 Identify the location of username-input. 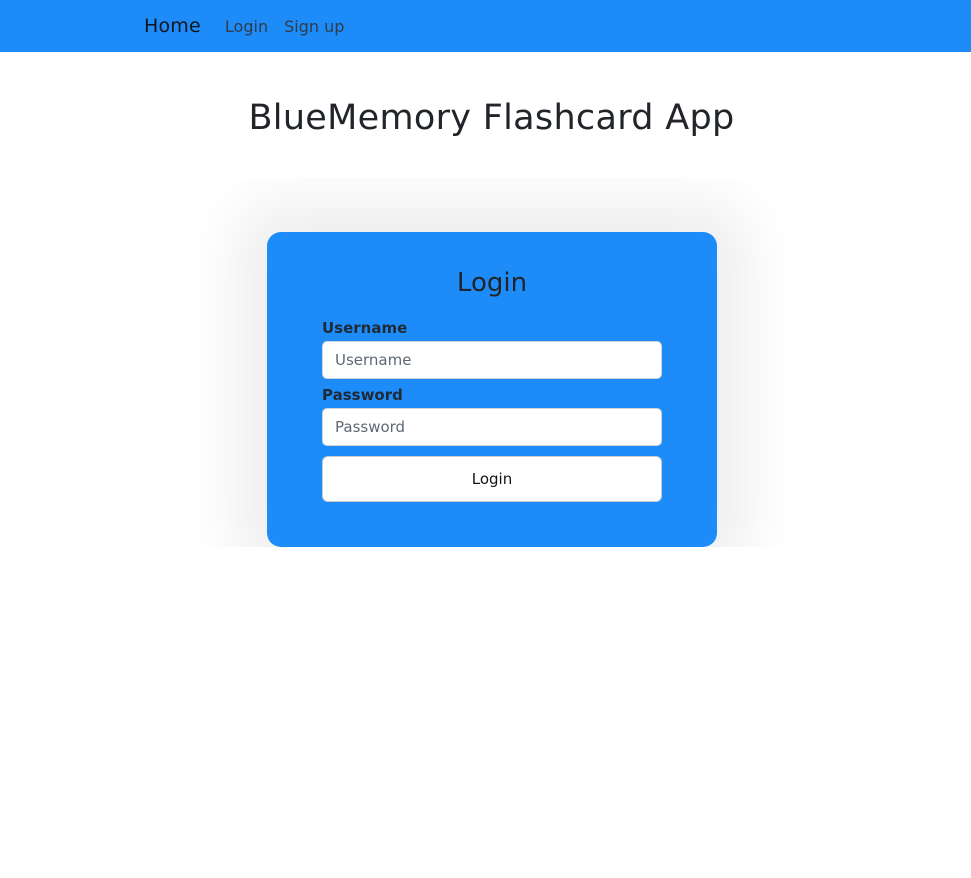
(492, 360).